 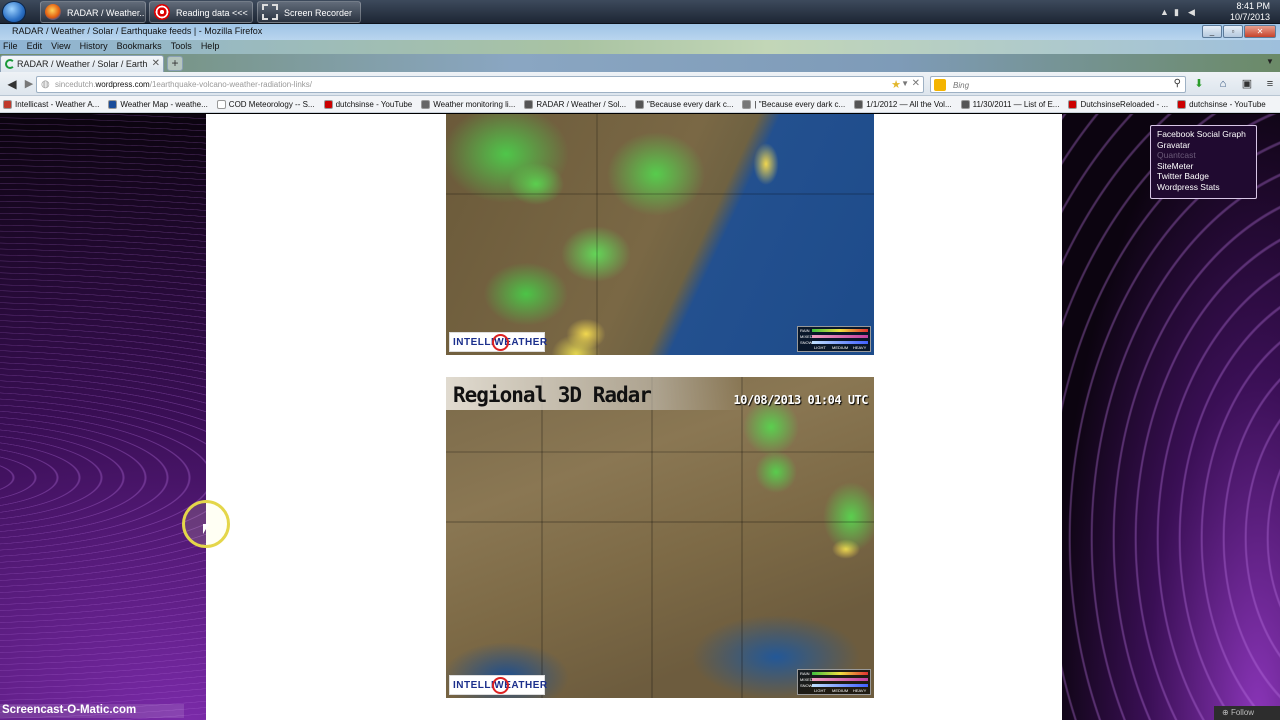 What do you see at coordinates (94, 45) in the screenshot?
I see `menu-history: History` at bounding box center [94, 45].